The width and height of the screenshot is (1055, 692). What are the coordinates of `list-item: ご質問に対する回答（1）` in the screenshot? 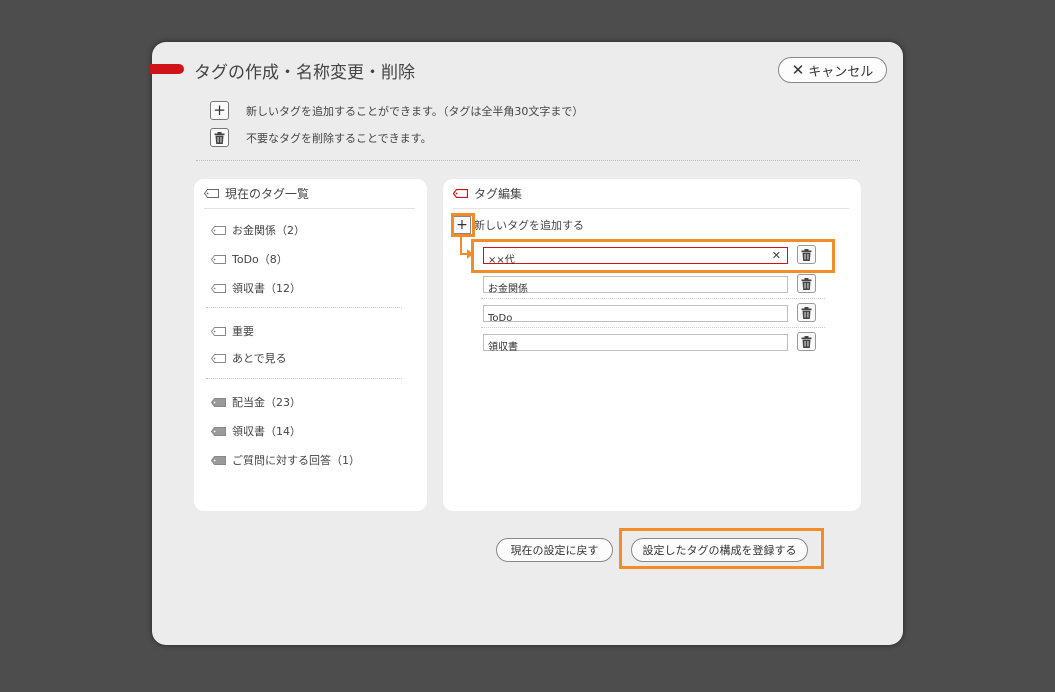 It's located at (285, 460).